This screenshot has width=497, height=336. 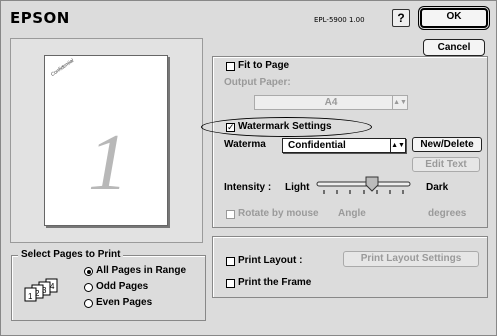 What do you see at coordinates (71, 254) in the screenshot?
I see `select-pages-title: Select Pages to Print` at bounding box center [71, 254].